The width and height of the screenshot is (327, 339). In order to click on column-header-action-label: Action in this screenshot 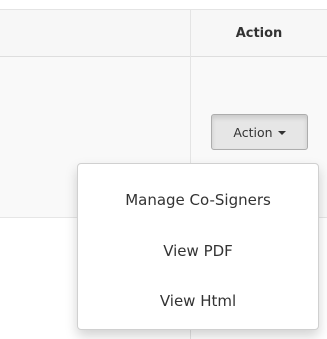, I will do `click(259, 33)`.